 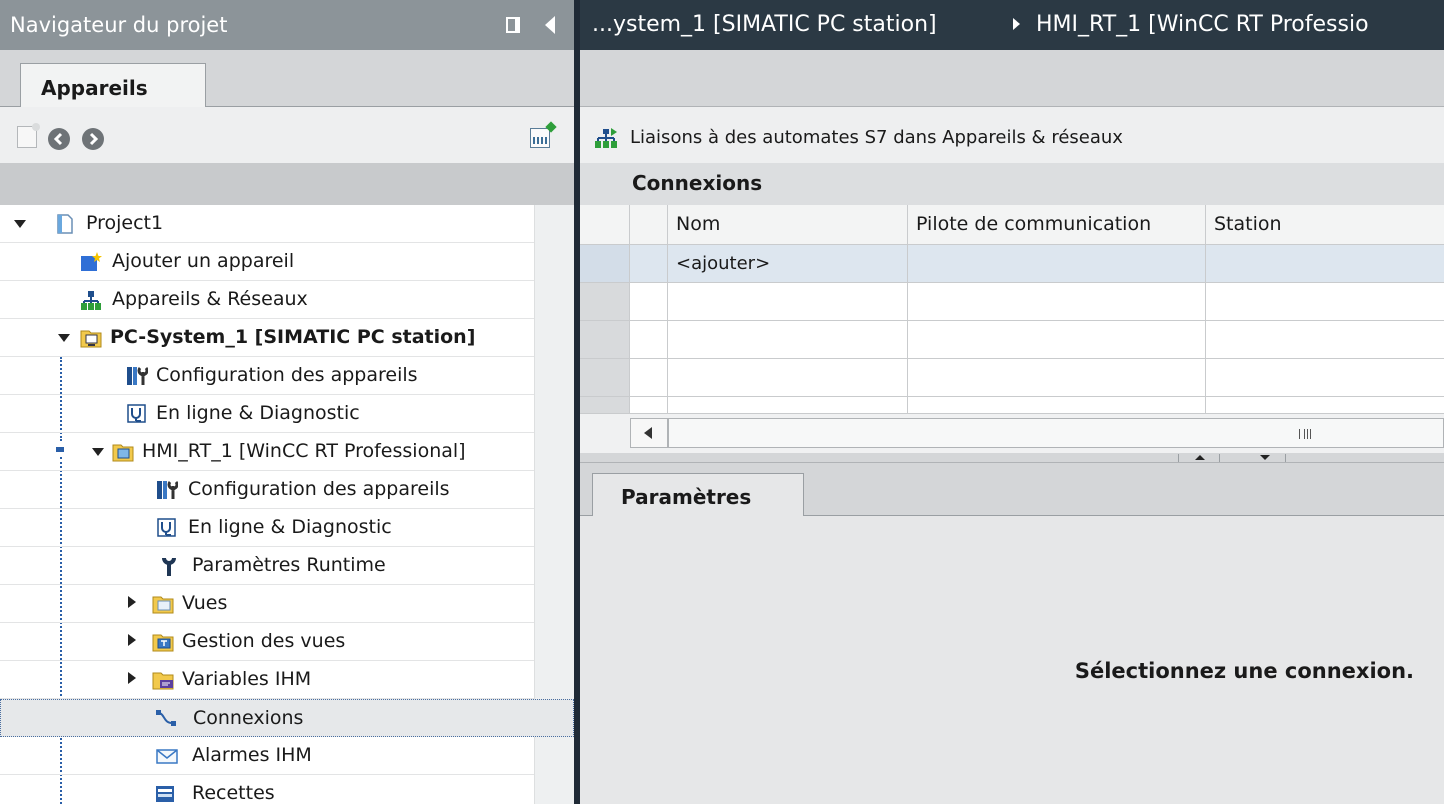 What do you see at coordinates (163, 605) in the screenshot?
I see `screens-folder-icon` at bounding box center [163, 605].